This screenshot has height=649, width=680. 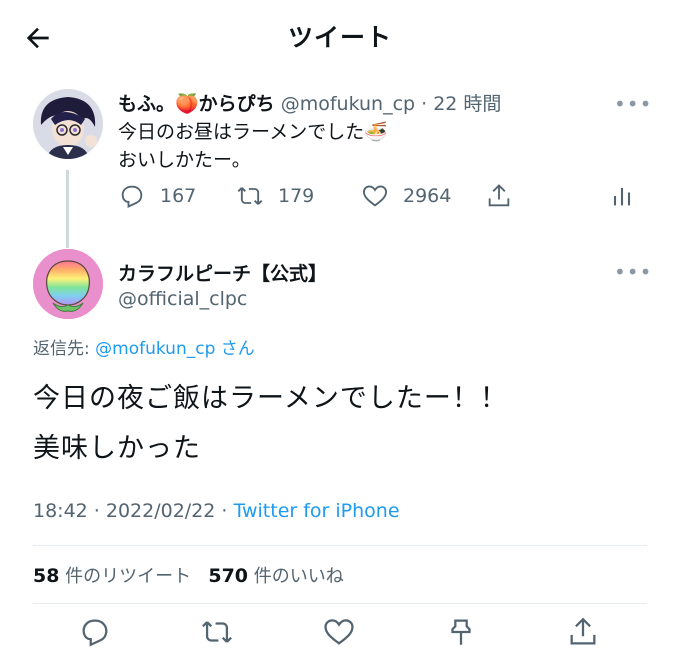 I want to click on retweet-button: 179, so click(x=275, y=196).